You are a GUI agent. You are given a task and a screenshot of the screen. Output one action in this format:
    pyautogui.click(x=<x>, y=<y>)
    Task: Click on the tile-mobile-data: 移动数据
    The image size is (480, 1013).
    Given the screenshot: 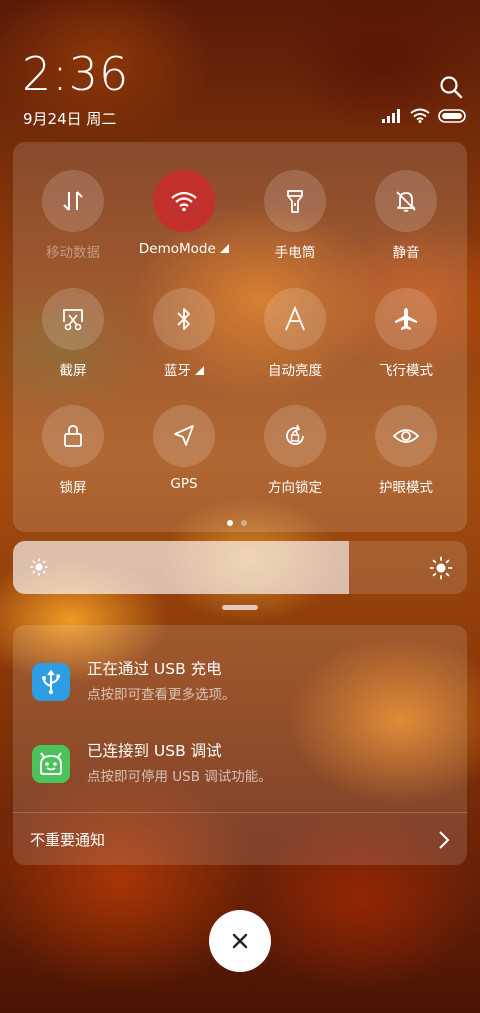 What is the action you would take?
    pyautogui.click(x=73, y=215)
    